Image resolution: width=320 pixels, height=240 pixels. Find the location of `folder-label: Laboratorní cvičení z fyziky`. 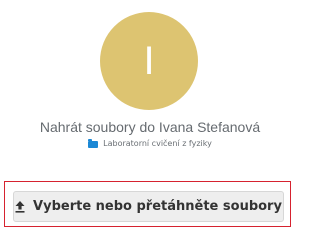

folder-label: Laboratorní cvičení z fyziky is located at coordinates (157, 143).